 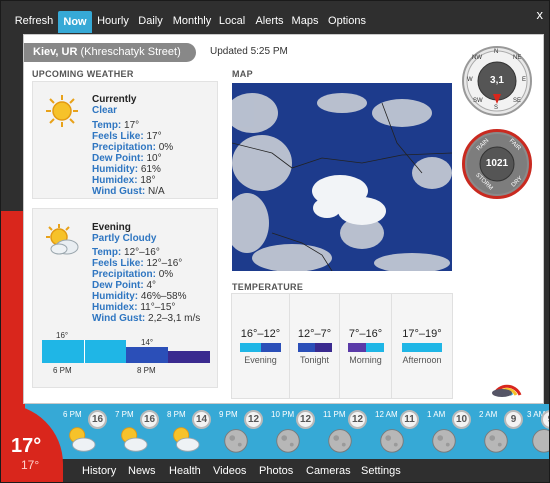 I want to click on hour-item: 12 AM 11, so click(x=399, y=432).